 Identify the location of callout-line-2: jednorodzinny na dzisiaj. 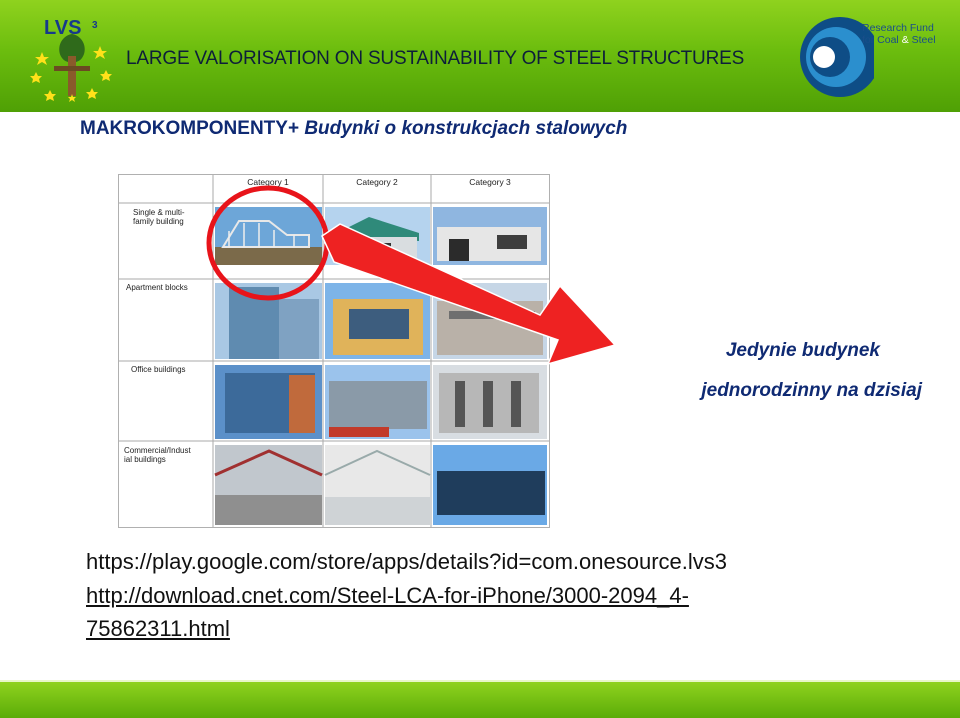
(811, 390).